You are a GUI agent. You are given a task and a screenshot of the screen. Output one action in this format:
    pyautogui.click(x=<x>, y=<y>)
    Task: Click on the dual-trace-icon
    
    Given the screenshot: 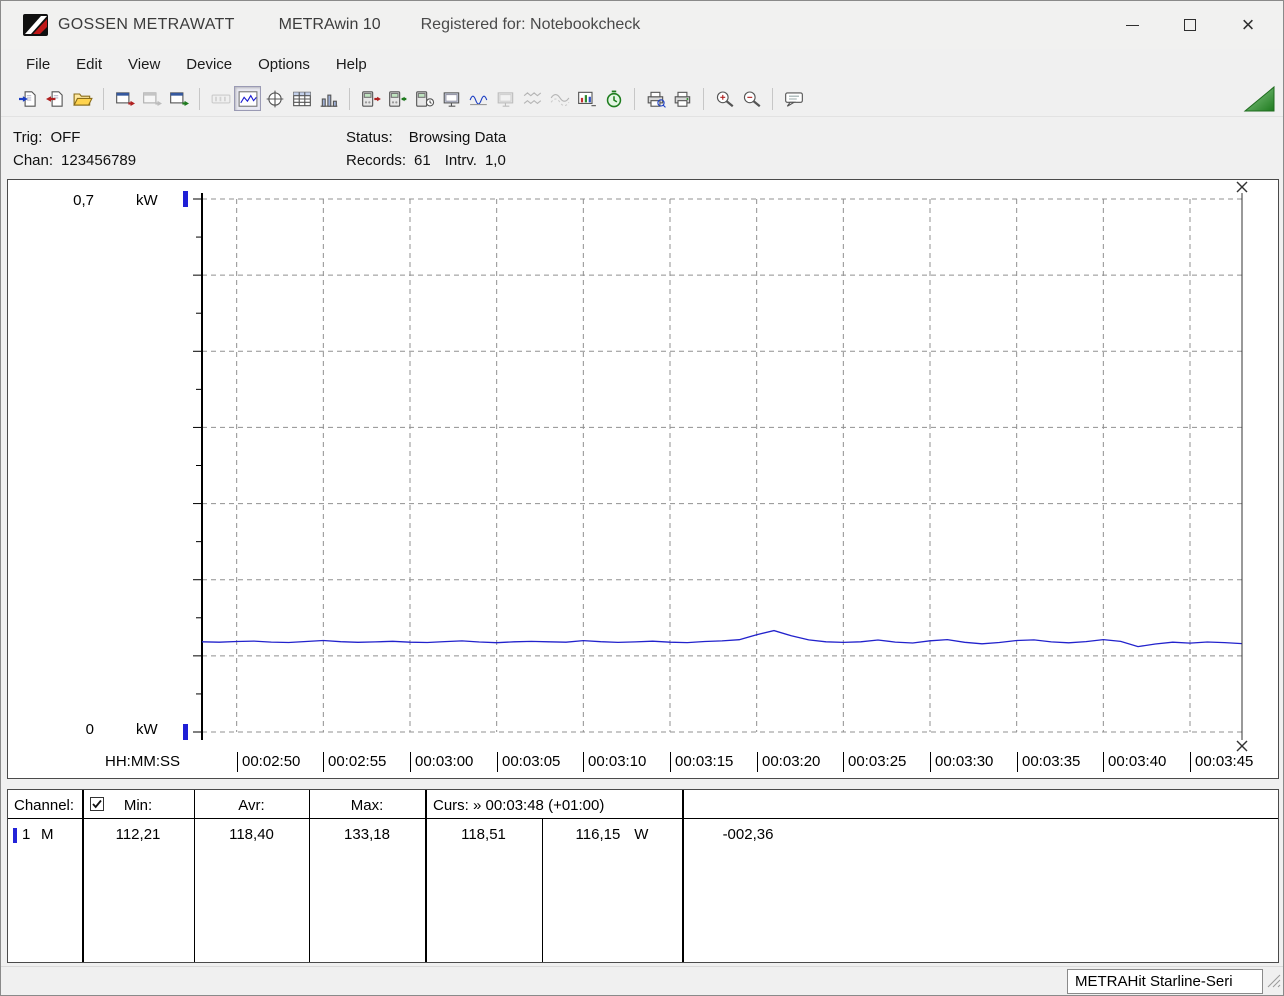 What is the action you would take?
    pyautogui.click(x=532, y=98)
    